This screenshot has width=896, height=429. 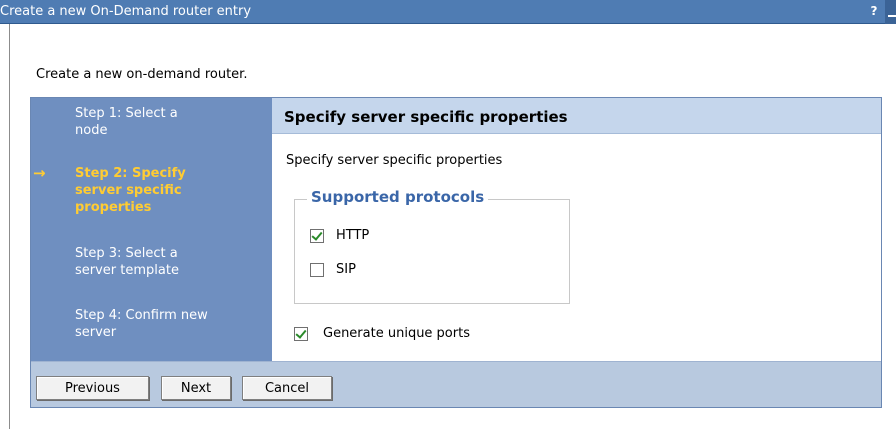 What do you see at coordinates (127, 270) in the screenshot?
I see `step-3-label-line2: server template` at bounding box center [127, 270].